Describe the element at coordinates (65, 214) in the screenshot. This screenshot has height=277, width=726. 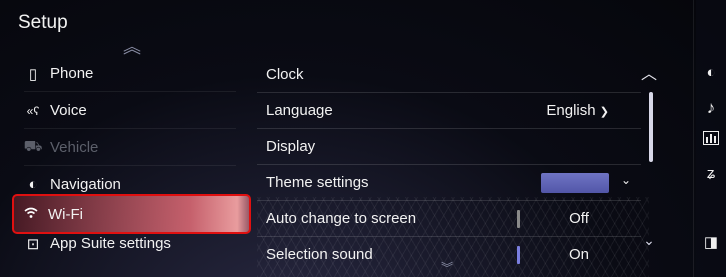
I see `sidebar-item-label: Wi-Fi` at that location.